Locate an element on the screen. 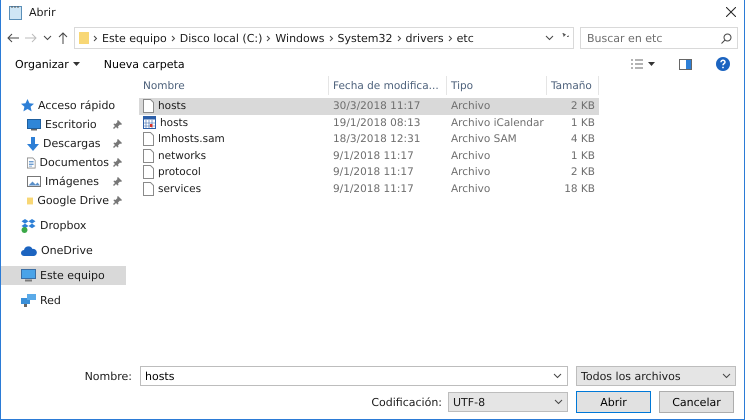  file-row: networks 9/1/2018 11:17 Archivo 1 KB is located at coordinates (369, 156).